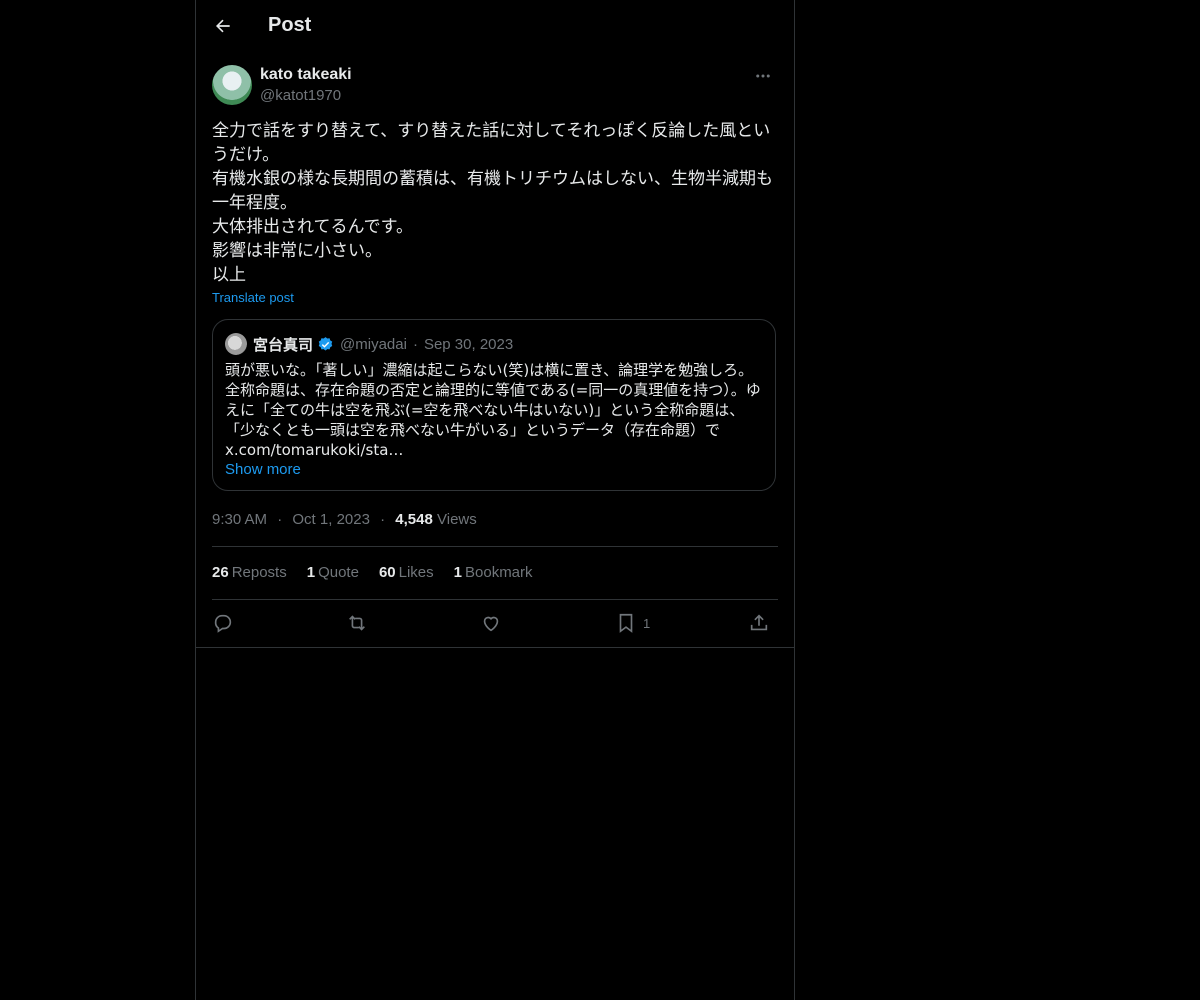 This screenshot has height=1000, width=1200. Describe the element at coordinates (626, 623) in the screenshot. I see `bookmark-icon` at that location.